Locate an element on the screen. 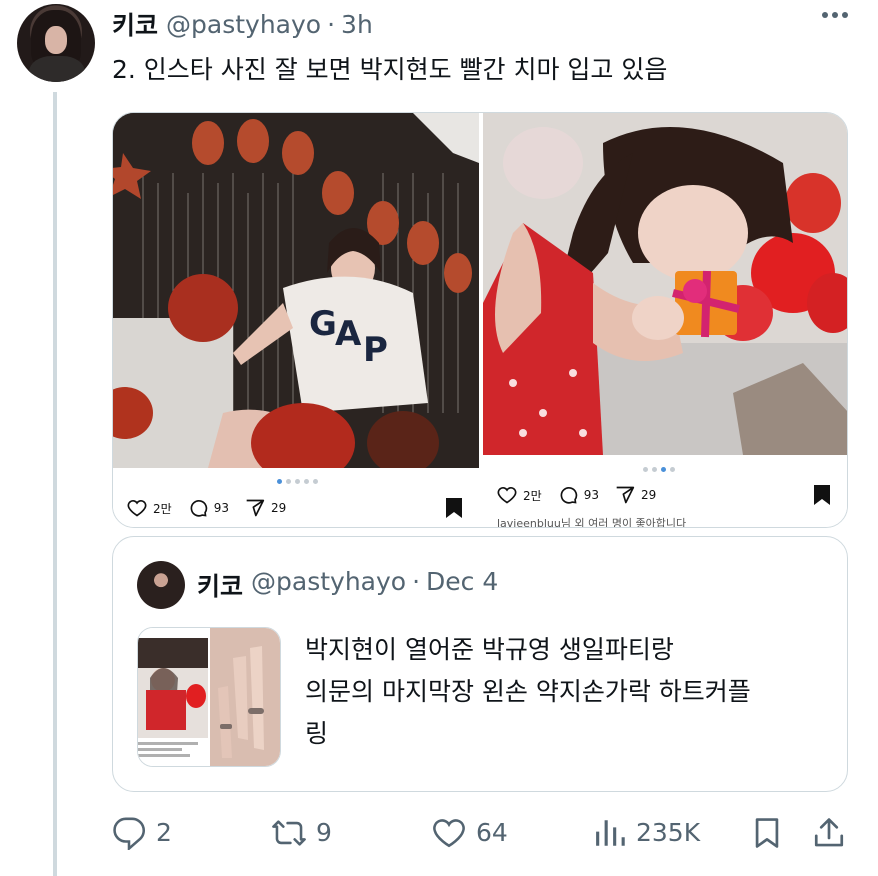  quote-header: 키코 @pastyhayo · Dec 4 is located at coordinates (347, 585).